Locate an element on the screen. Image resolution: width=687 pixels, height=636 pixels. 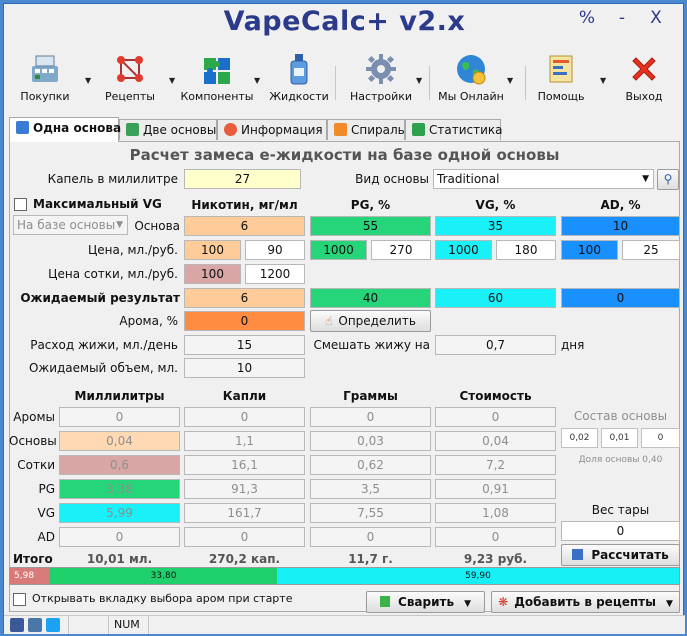
globe-icon is located at coordinates (471, 70).